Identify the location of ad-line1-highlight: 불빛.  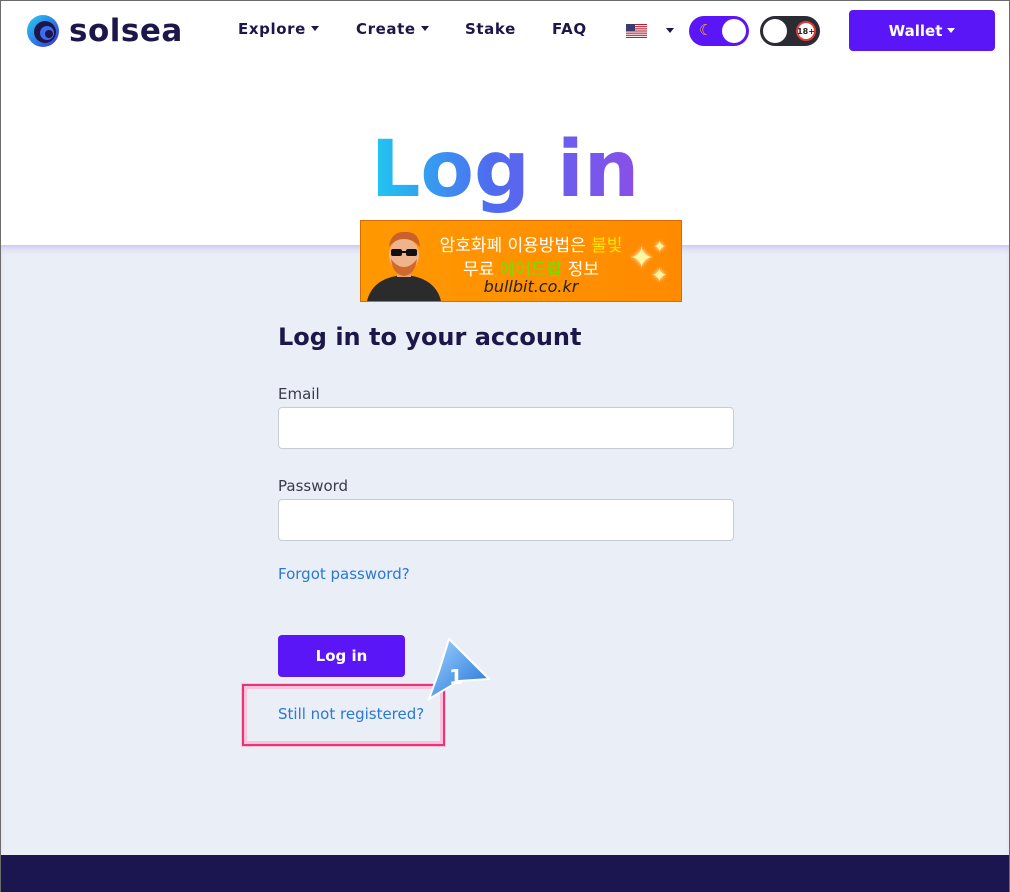
(607, 246).